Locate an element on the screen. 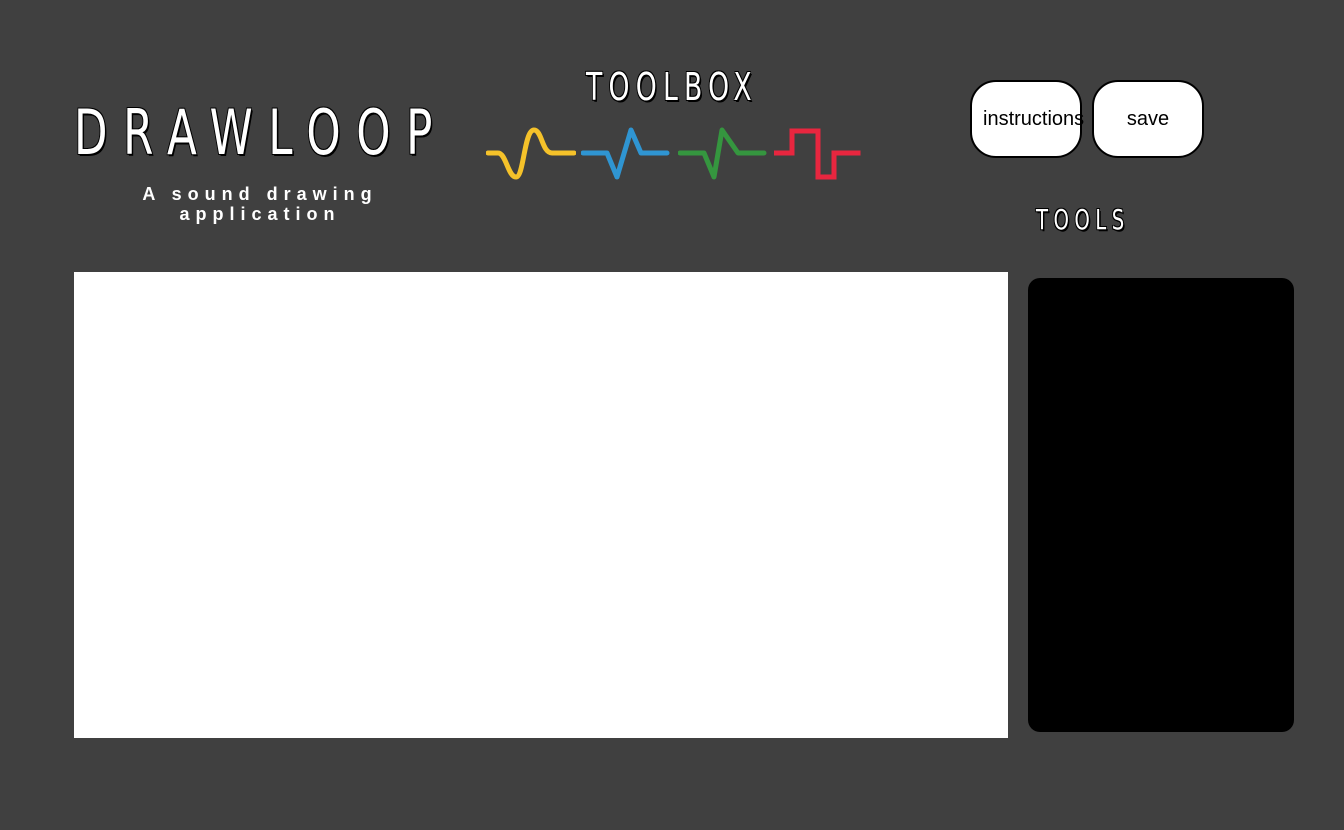 The image size is (1344, 830). toolbox-title: TOOLBOX is located at coordinates (672, 87).